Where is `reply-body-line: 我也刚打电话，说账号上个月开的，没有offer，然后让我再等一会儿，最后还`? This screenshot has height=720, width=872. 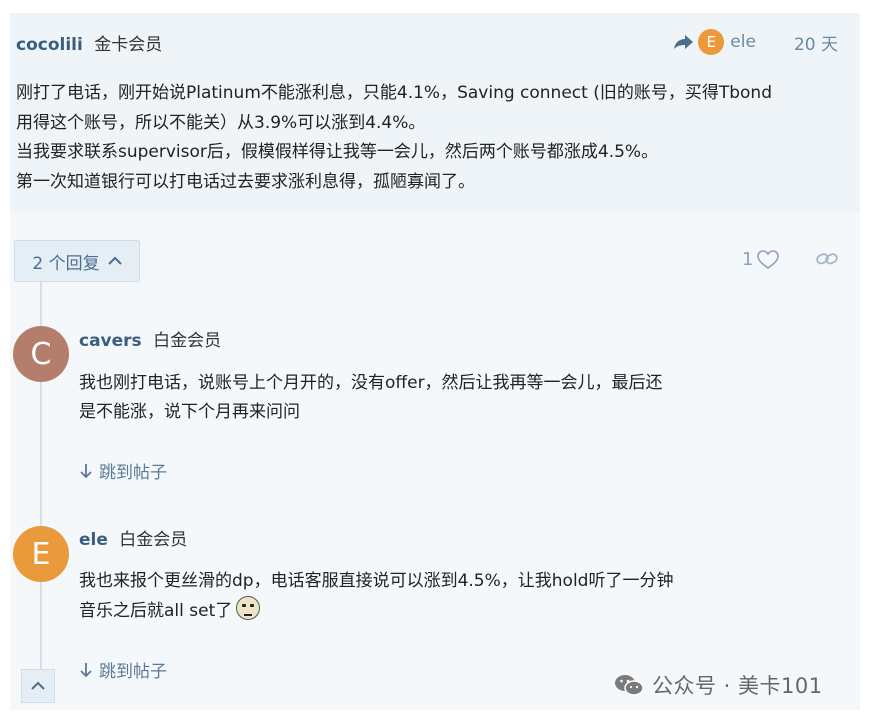
reply-body-line: 我也刚打电话，说账号上个月开的，没有offer，然后让我再等一会儿，最后还 is located at coordinates (371, 383).